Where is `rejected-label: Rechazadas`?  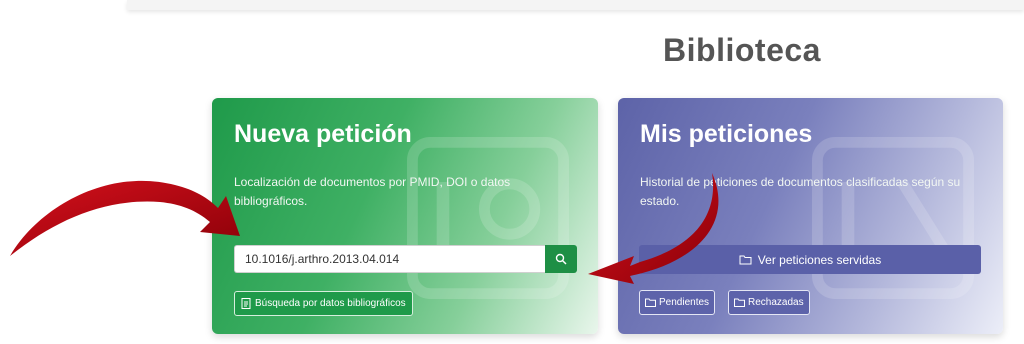
rejected-label: Rechazadas is located at coordinates (776, 302).